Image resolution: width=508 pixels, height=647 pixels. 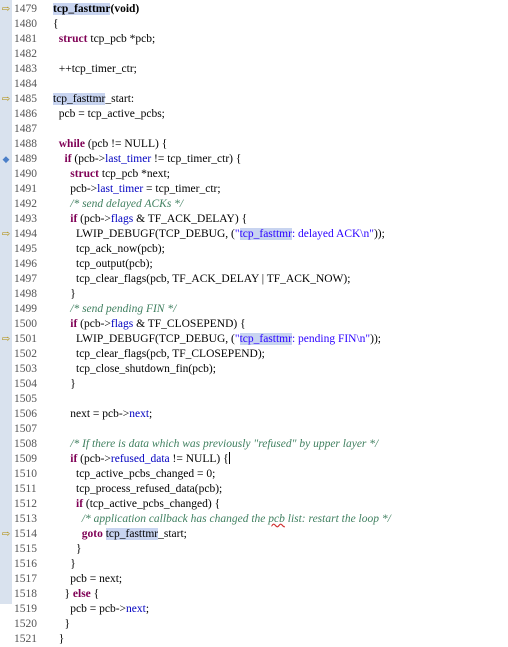 I want to click on code-text: if (tcp_active_pcbs_changed) {, so click(x=136, y=504).